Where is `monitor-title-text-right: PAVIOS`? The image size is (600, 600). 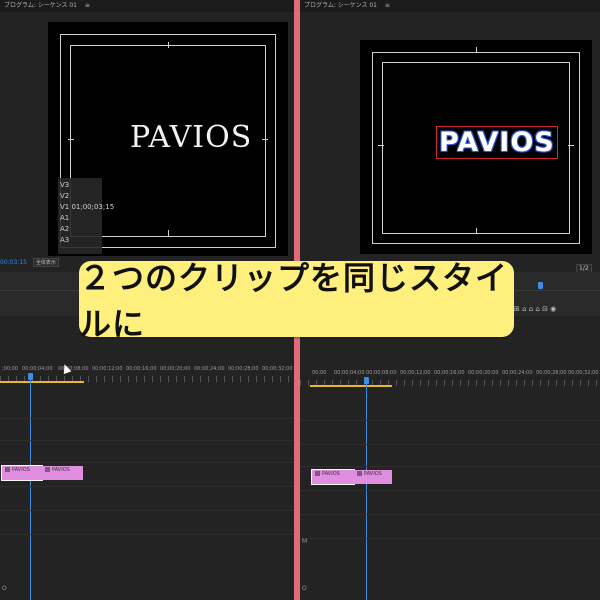
monitor-title-text-right: PAVIOS is located at coordinates (497, 142).